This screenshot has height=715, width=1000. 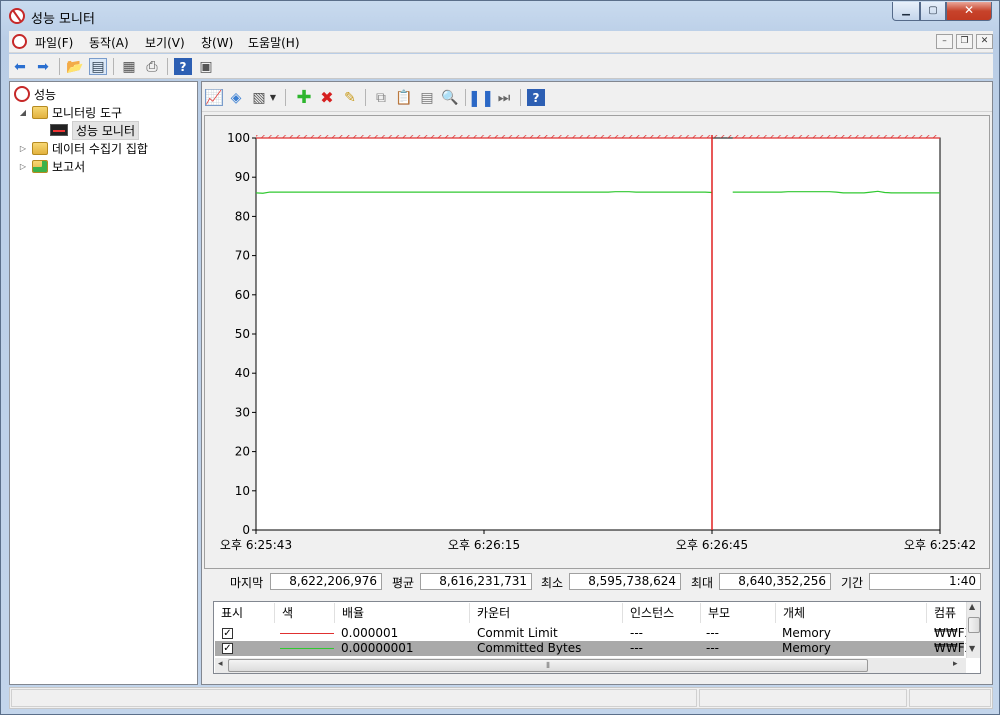 What do you see at coordinates (19, 41) in the screenshot?
I see `system-menu-icon` at bounding box center [19, 41].